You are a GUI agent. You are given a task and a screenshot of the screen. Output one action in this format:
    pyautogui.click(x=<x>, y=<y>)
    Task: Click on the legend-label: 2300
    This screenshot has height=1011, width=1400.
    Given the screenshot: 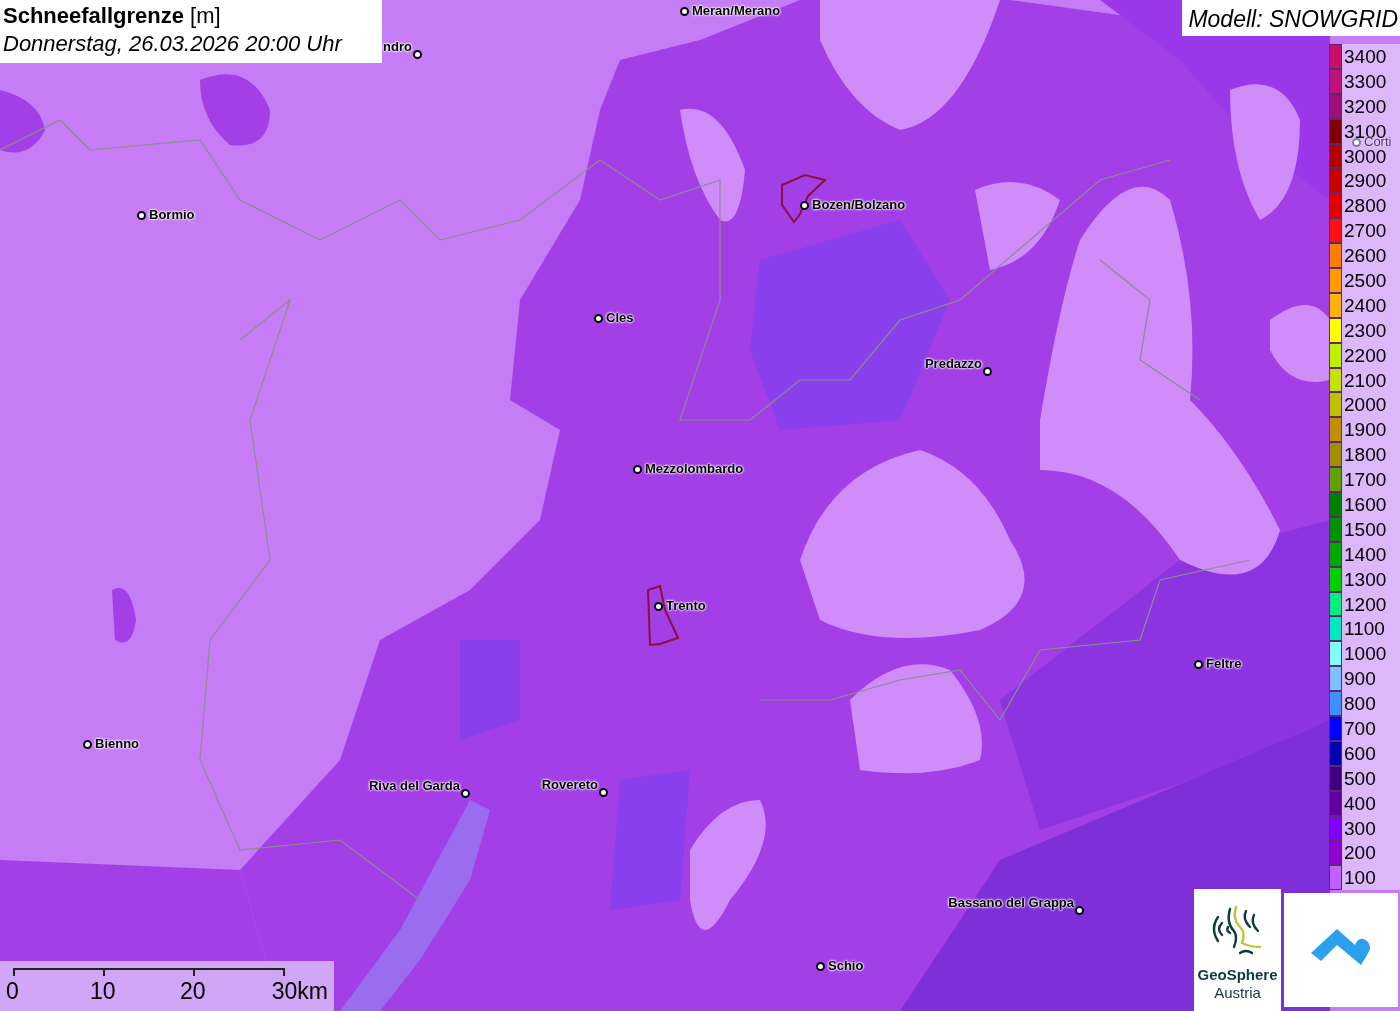 What is the action you would take?
    pyautogui.click(x=1365, y=330)
    